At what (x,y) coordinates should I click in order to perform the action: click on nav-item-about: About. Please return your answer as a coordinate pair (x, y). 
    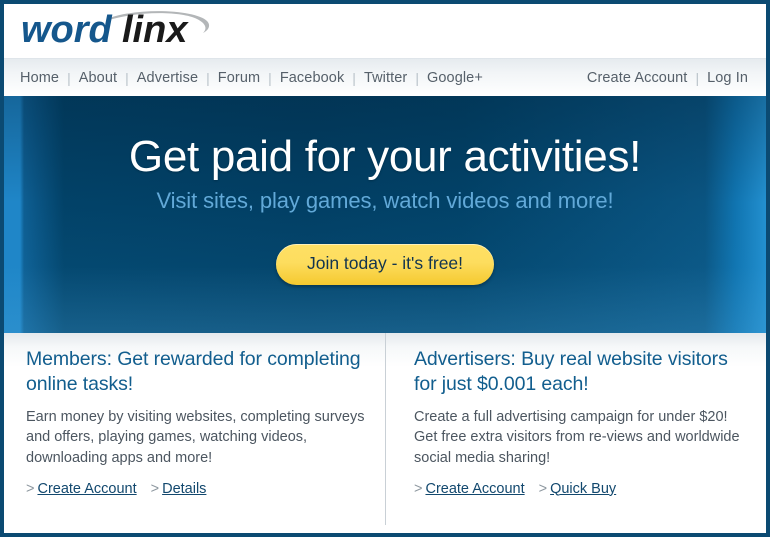
    Looking at the image, I should click on (98, 78).